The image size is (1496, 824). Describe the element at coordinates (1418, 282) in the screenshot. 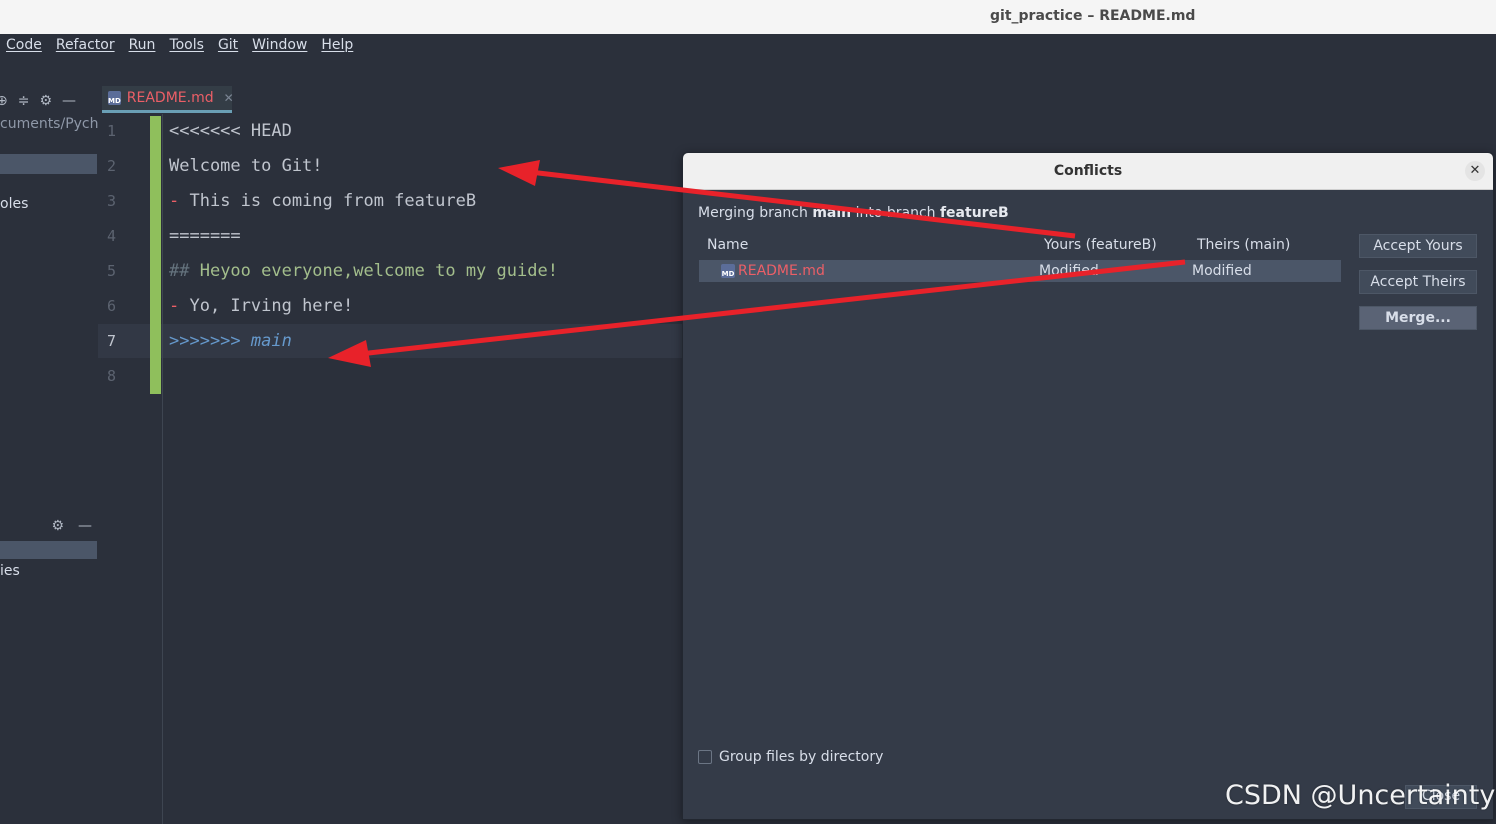

I see `accept-theirs-button: Accept Theirs` at that location.